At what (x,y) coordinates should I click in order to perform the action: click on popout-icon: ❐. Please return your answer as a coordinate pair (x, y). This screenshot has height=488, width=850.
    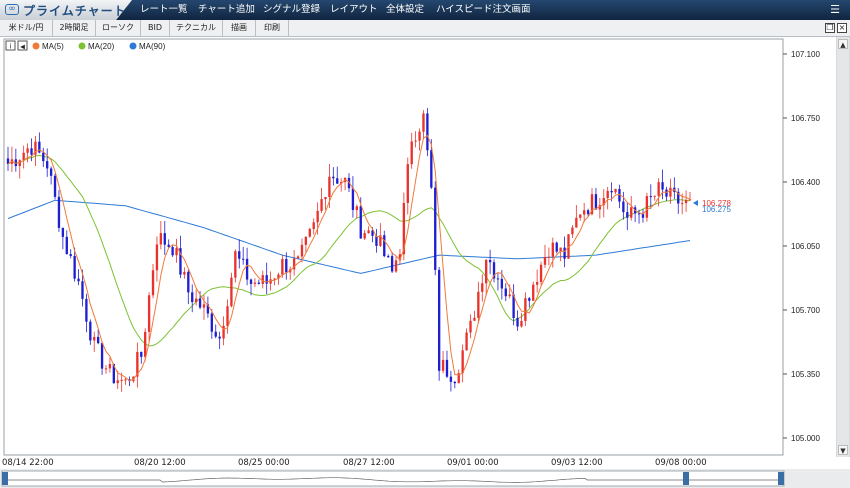
    Looking at the image, I should click on (830, 28).